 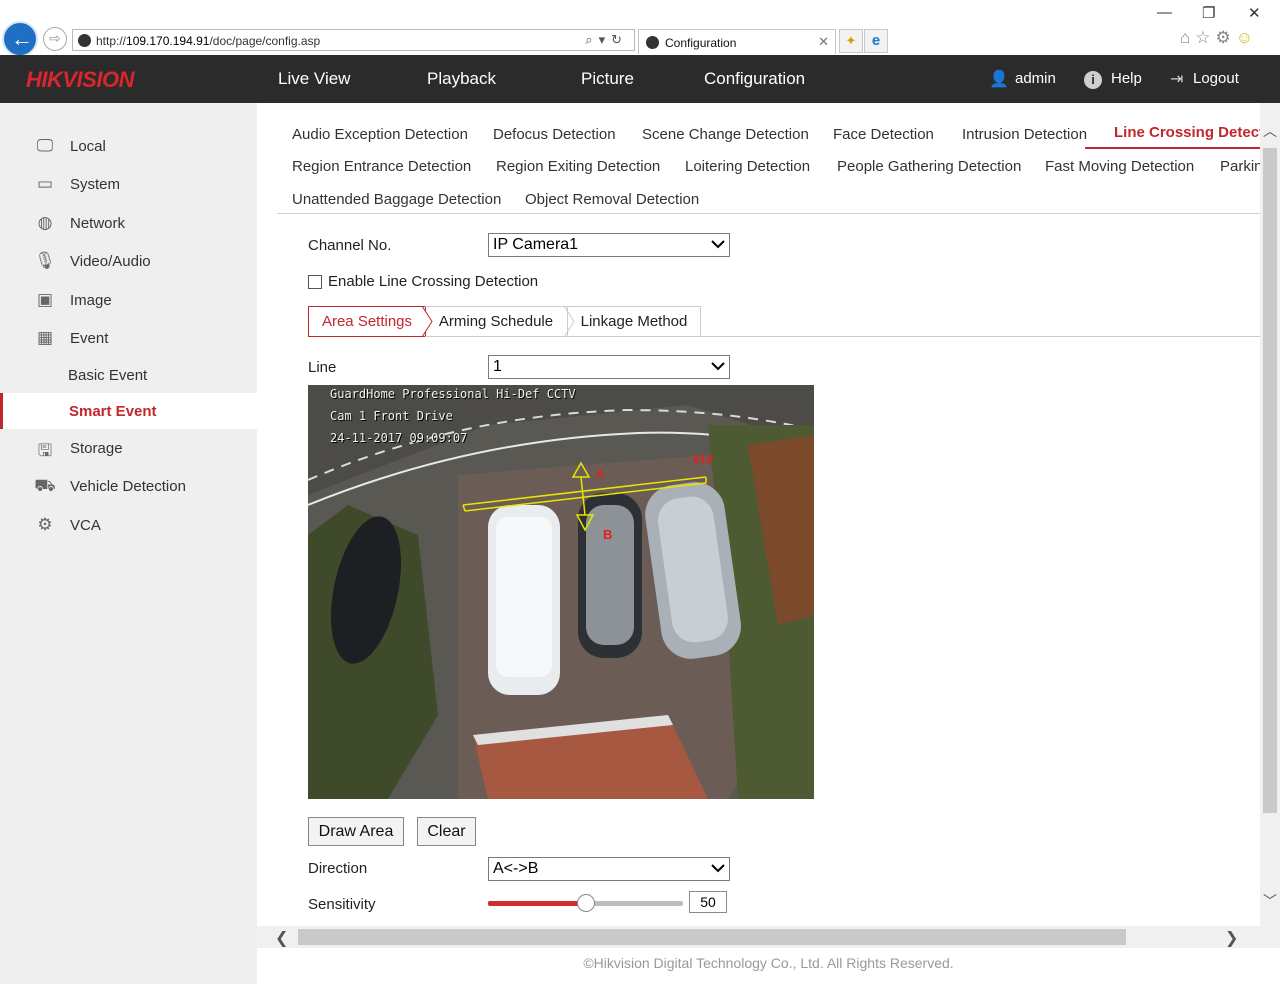 What do you see at coordinates (823, 42) in the screenshot?
I see `tab-close-icon: ✕` at bounding box center [823, 42].